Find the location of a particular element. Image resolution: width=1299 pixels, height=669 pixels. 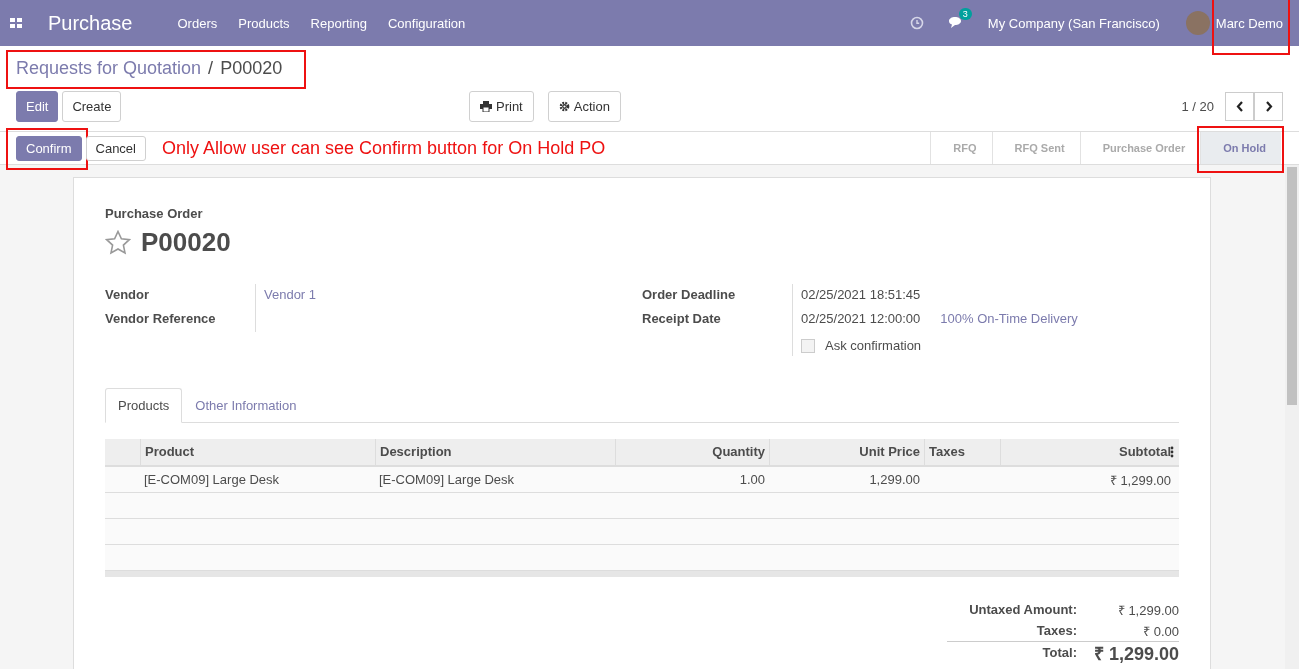

settings-icon is located at coordinates (564, 106).